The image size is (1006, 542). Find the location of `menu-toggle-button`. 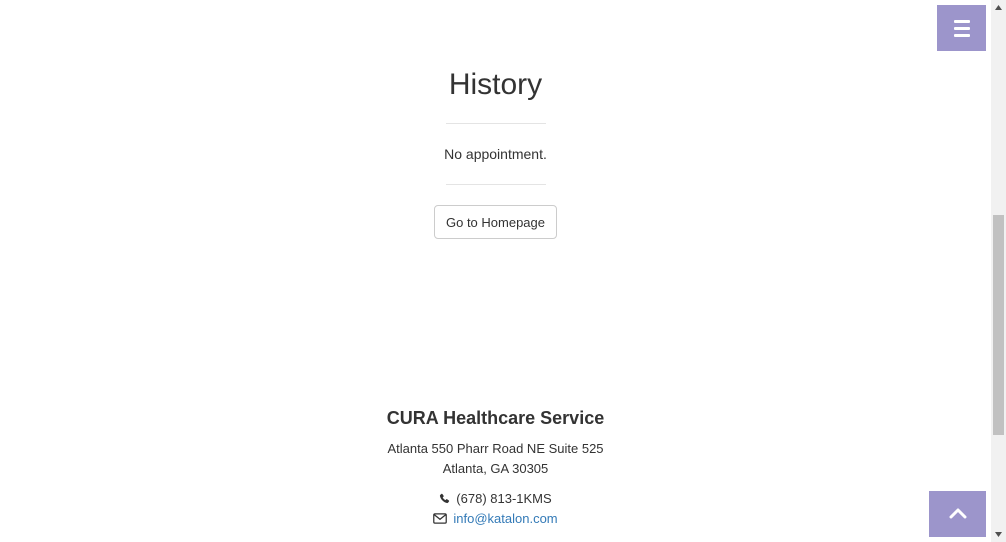

menu-toggle-button is located at coordinates (961, 28).